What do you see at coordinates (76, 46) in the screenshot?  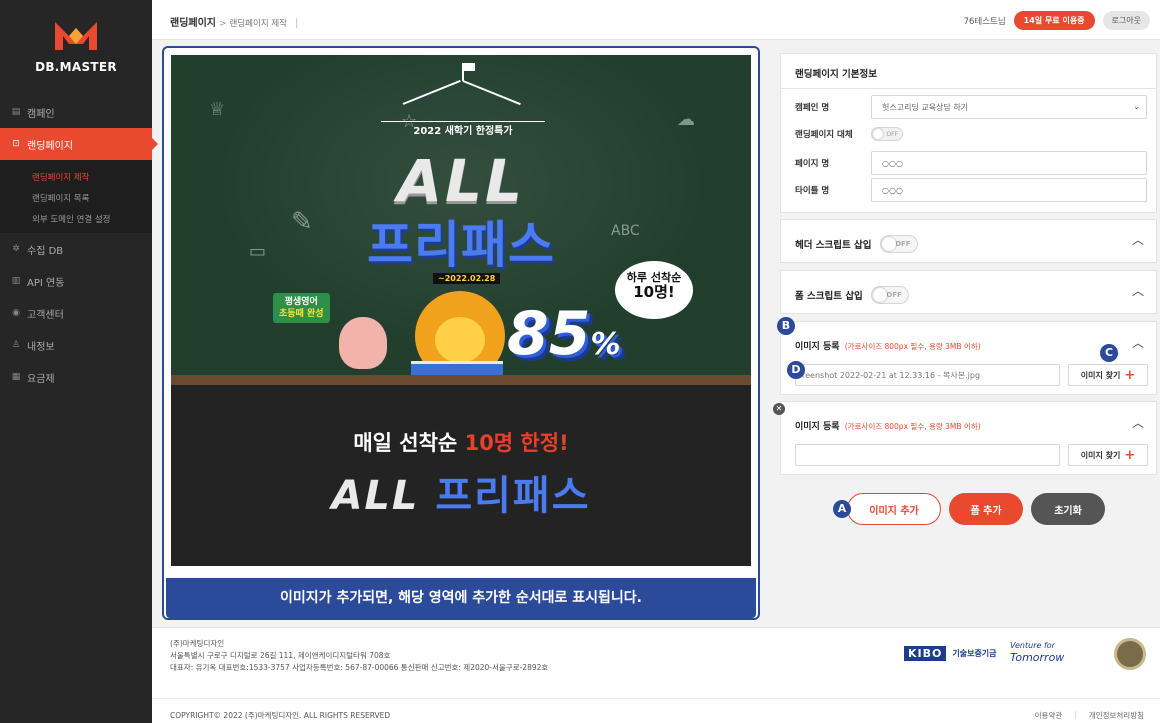 I see `logo: DB.MASTER` at bounding box center [76, 46].